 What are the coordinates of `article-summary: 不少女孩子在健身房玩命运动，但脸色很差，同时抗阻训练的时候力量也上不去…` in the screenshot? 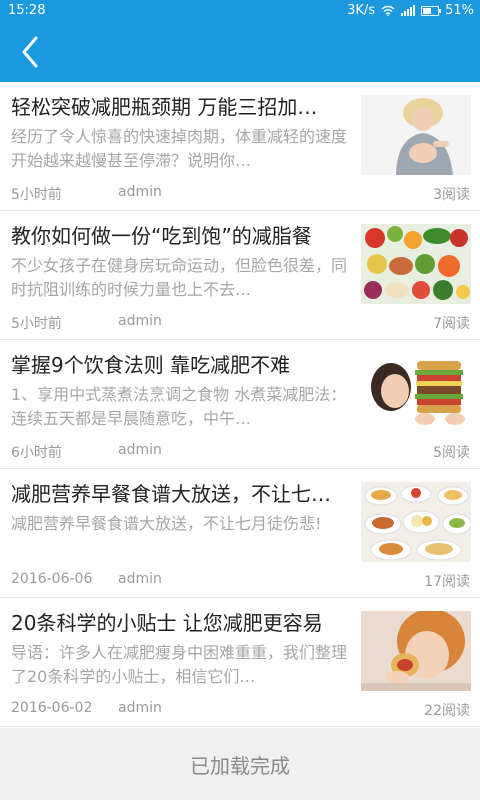 It's located at (179, 277).